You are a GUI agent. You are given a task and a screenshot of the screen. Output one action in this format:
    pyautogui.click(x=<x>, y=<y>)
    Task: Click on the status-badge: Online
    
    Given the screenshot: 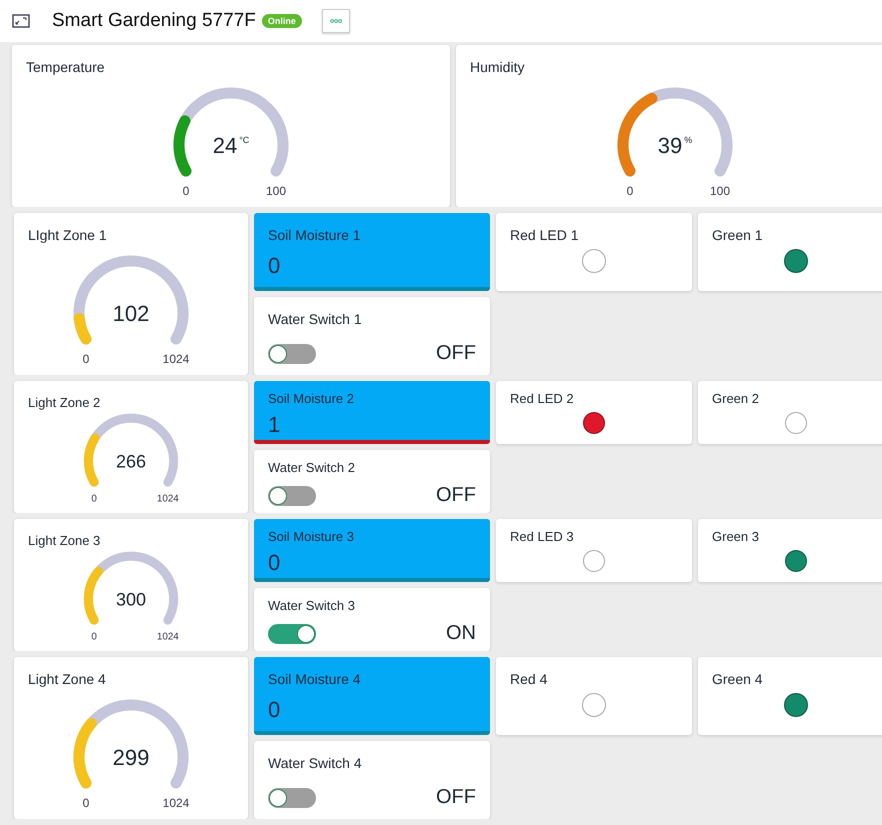 What is the action you would take?
    pyautogui.click(x=282, y=21)
    